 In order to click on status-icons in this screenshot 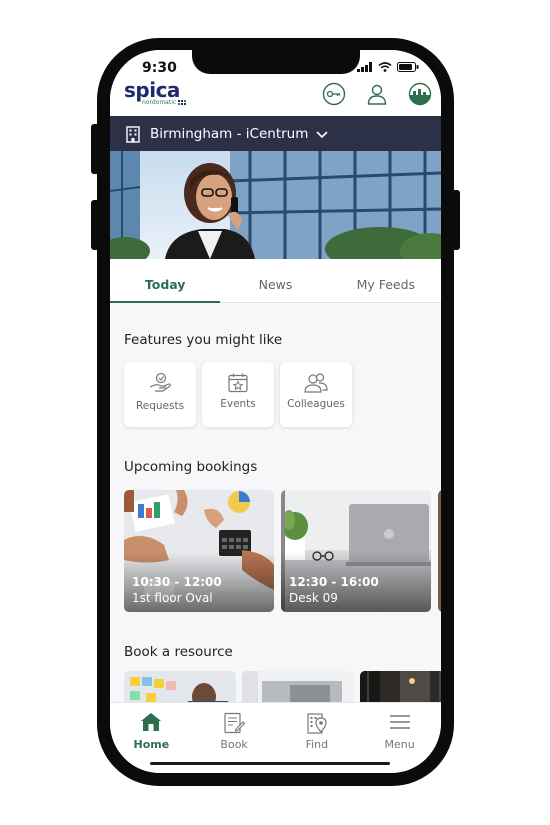, I will do `click(388, 67)`.